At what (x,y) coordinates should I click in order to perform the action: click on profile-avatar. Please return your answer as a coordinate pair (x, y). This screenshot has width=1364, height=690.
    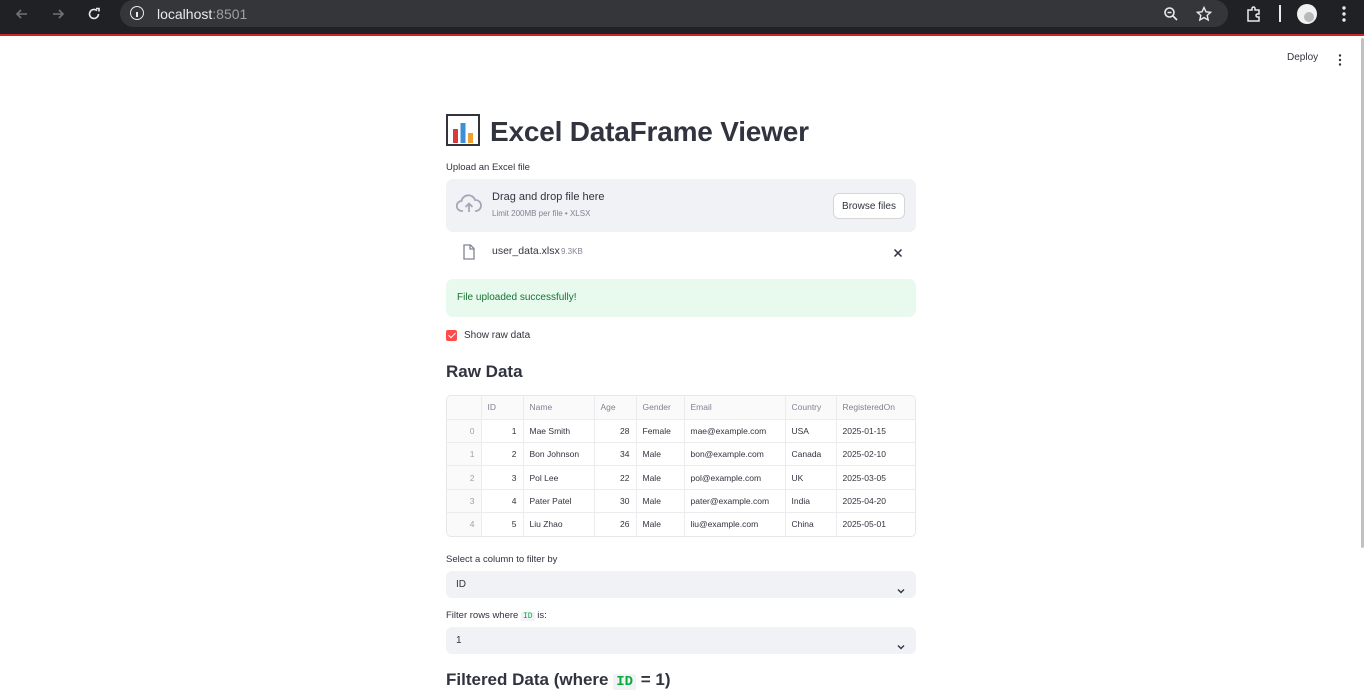
    Looking at the image, I should click on (1307, 14).